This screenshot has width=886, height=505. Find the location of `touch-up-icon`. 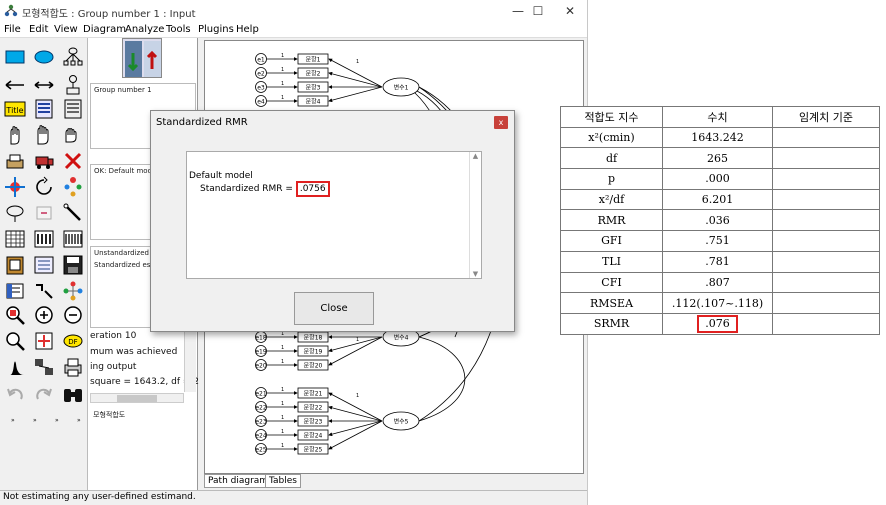

touch-up-icon is located at coordinates (73, 213).